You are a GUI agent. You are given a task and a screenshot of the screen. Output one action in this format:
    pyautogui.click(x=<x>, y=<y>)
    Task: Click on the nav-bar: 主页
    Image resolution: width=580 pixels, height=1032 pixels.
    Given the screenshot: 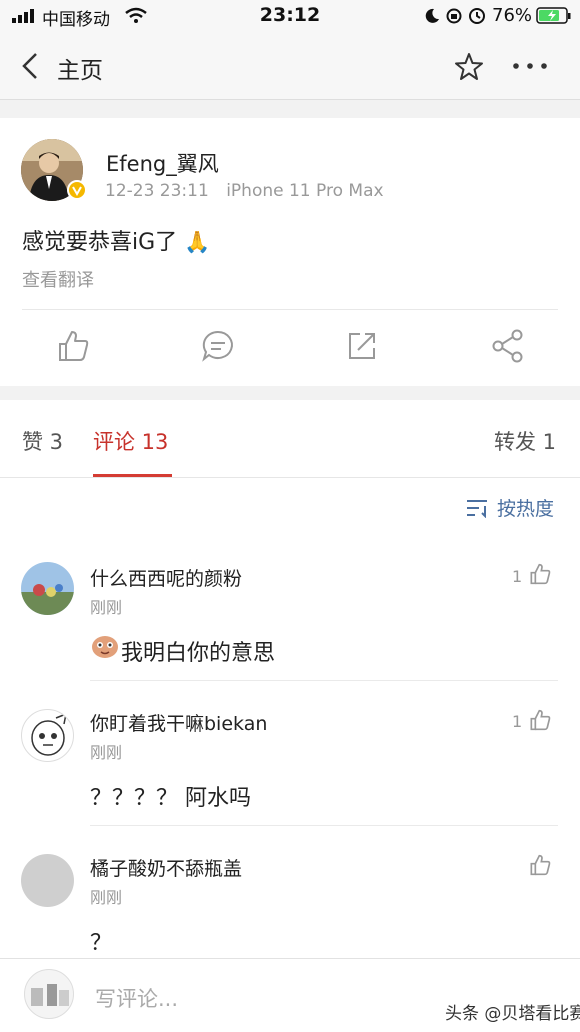 What is the action you would take?
    pyautogui.click(x=290, y=66)
    